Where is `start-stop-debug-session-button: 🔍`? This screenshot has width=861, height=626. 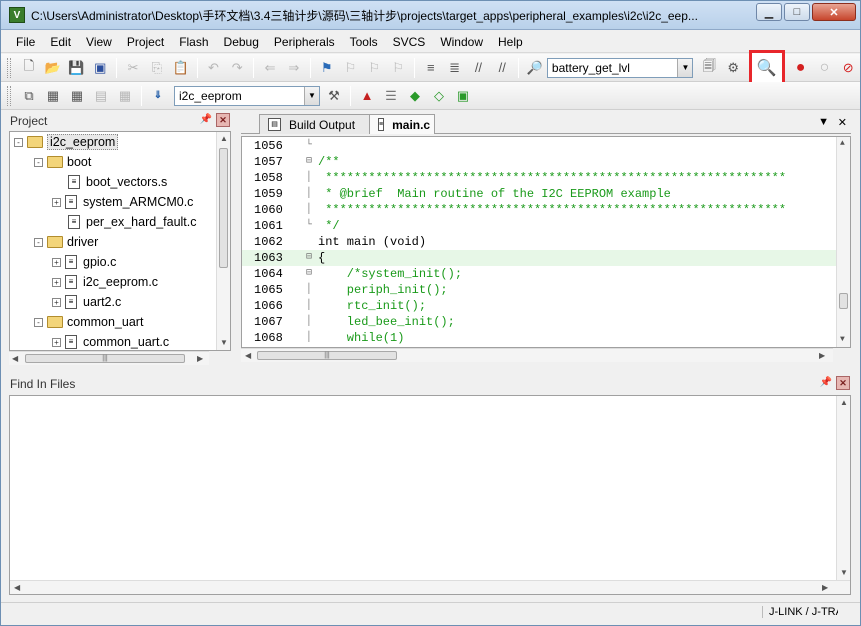 start-stop-debug-session-button: 🔍 is located at coordinates (767, 67).